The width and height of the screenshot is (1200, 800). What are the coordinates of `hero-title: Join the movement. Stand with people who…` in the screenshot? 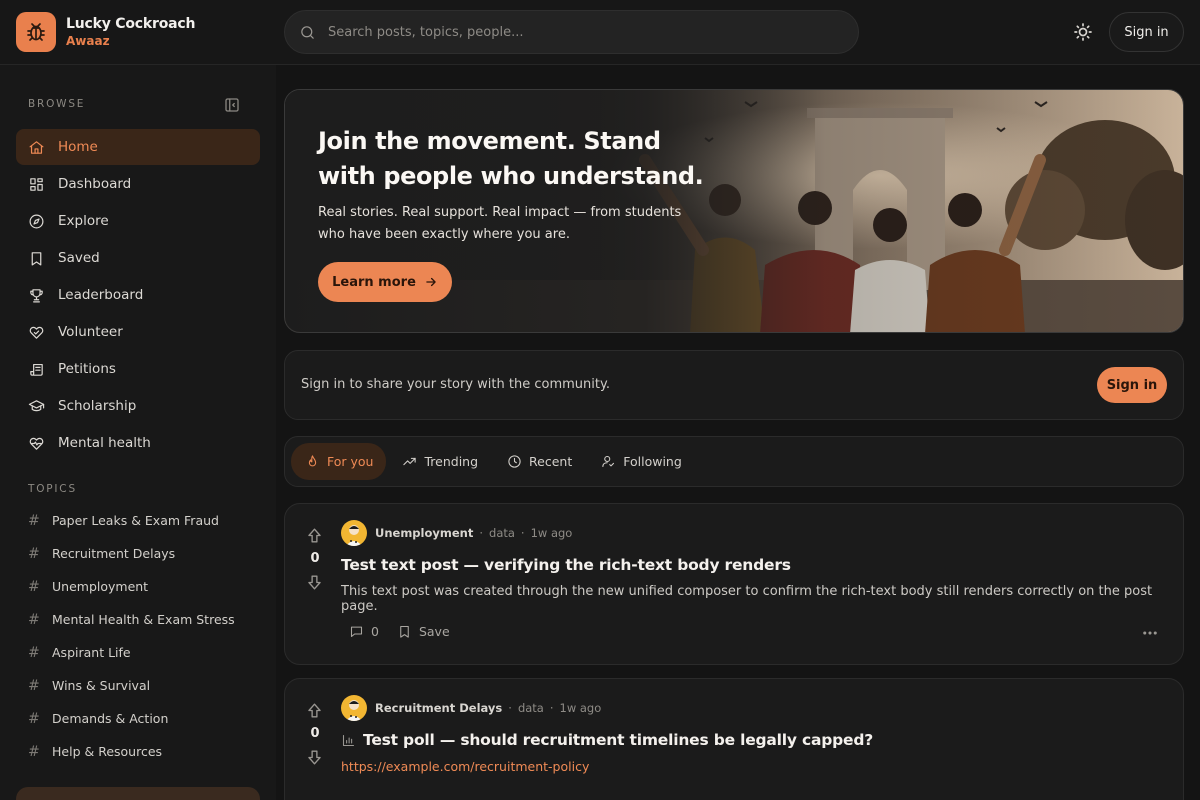 It's located at (511, 158).